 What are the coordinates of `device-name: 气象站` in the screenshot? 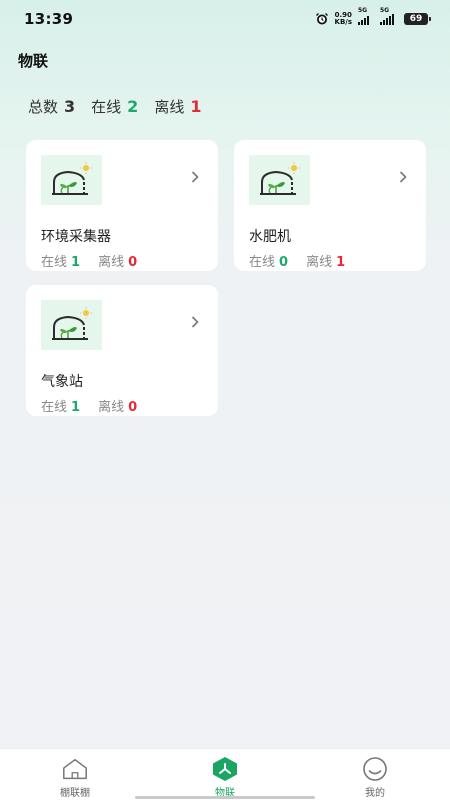 It's located at (62, 382).